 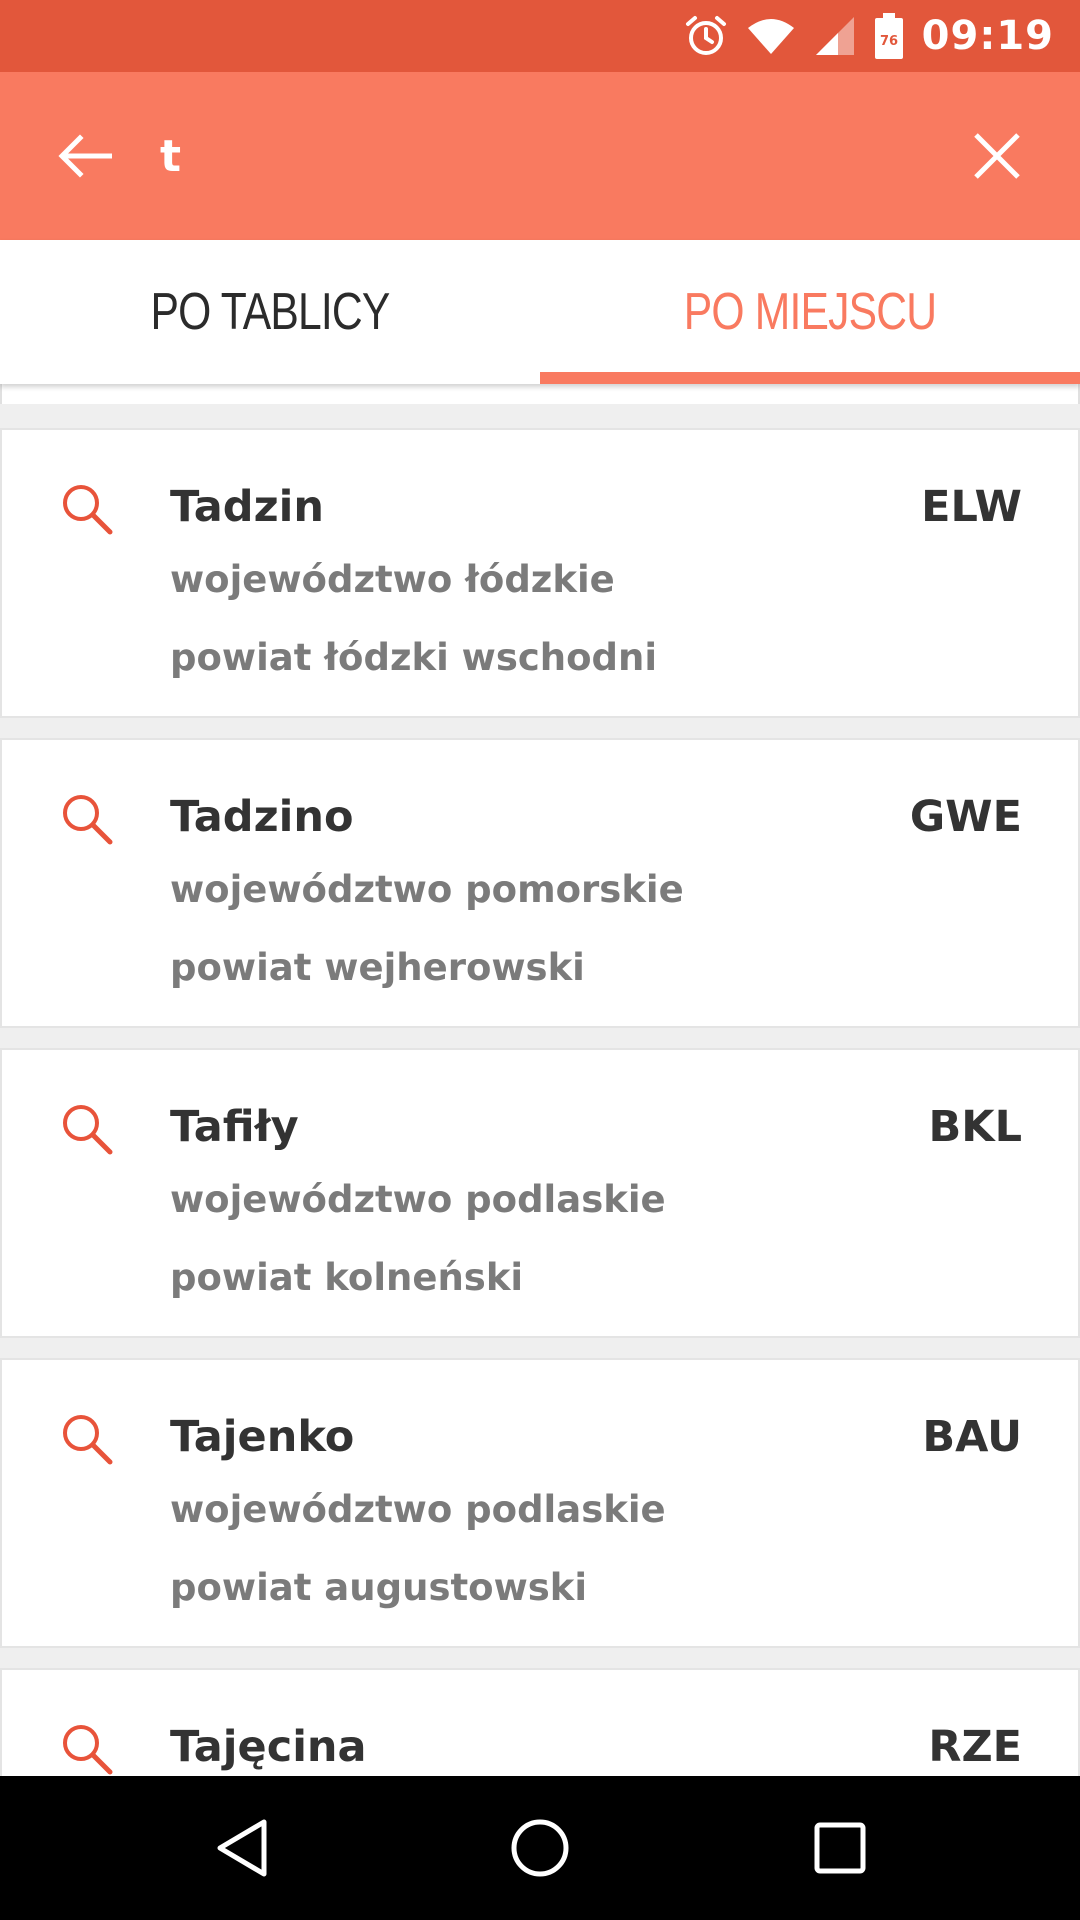 What do you see at coordinates (540, 1722) in the screenshot?
I see `list-item: Tajęcina RZE` at bounding box center [540, 1722].